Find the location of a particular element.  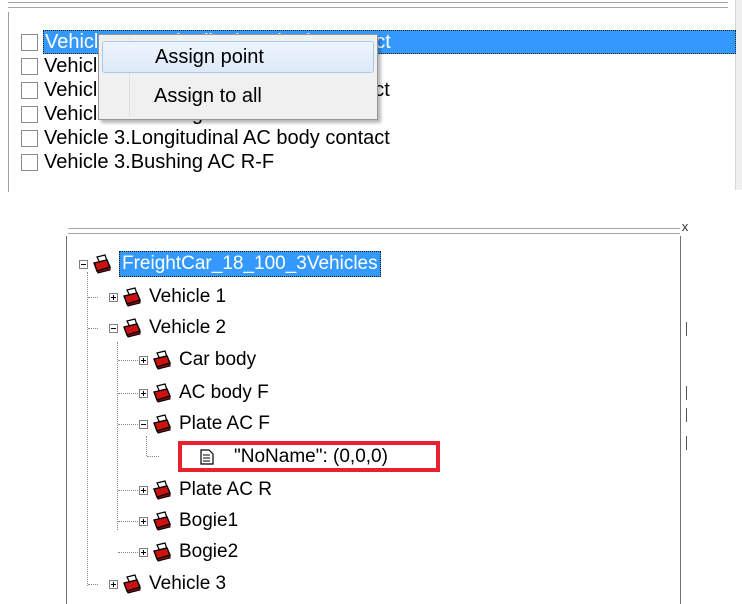

menu-item-label: Assign point is located at coordinates (209, 57).